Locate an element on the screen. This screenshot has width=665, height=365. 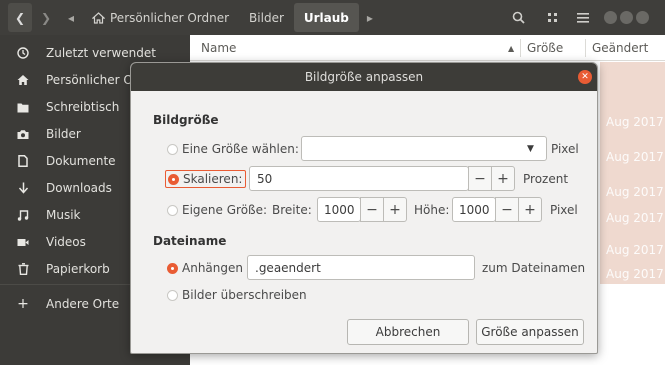
append-suffix-value: .geaendert is located at coordinates (288, 267).